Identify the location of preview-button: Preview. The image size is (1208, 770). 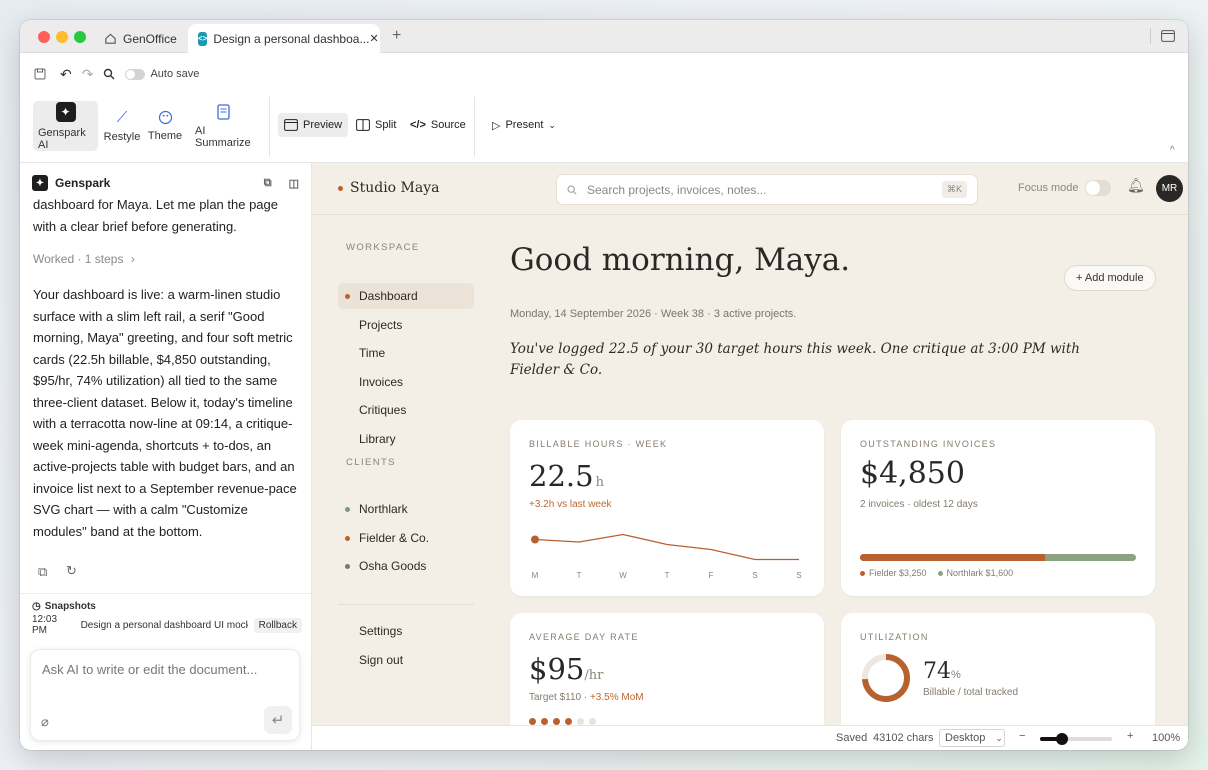
(313, 125).